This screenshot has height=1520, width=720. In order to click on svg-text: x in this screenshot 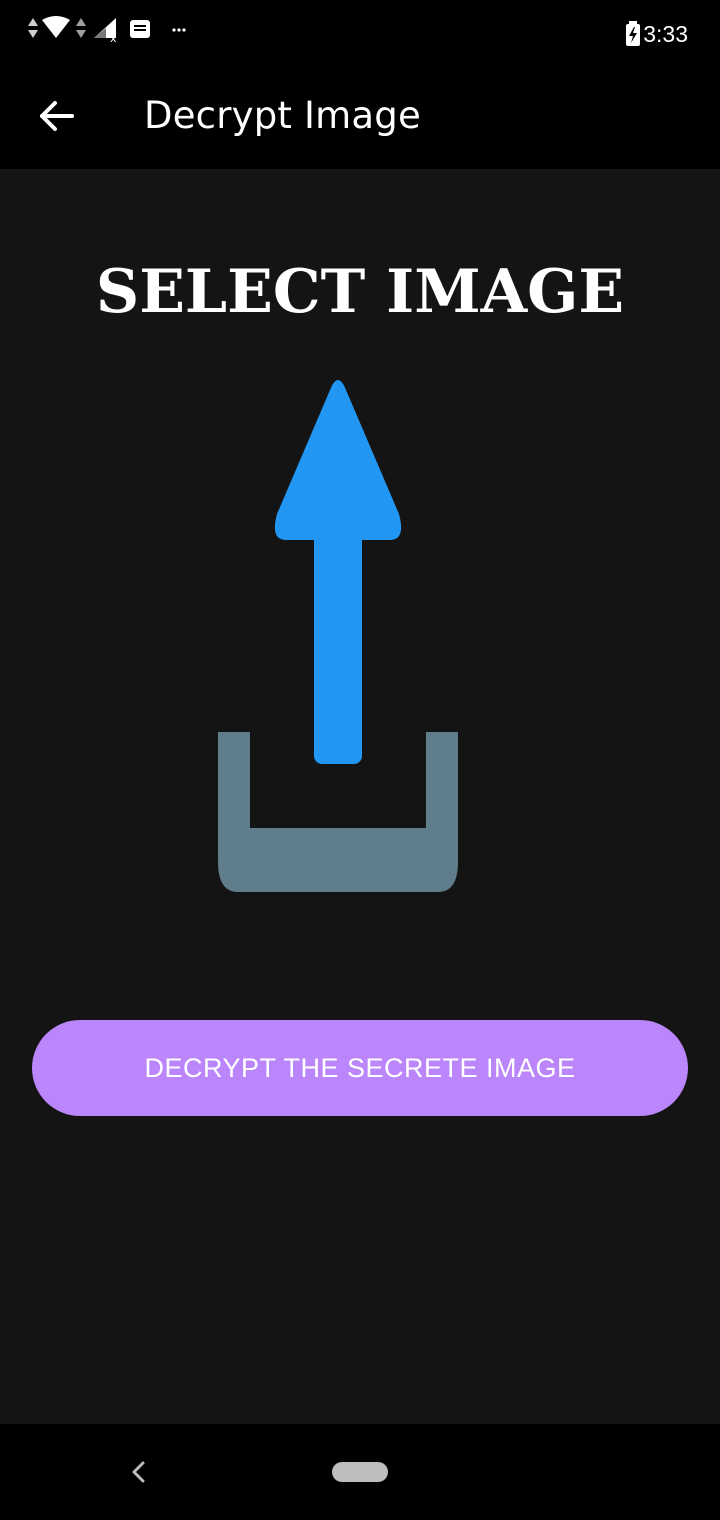, I will do `click(113, 38)`.